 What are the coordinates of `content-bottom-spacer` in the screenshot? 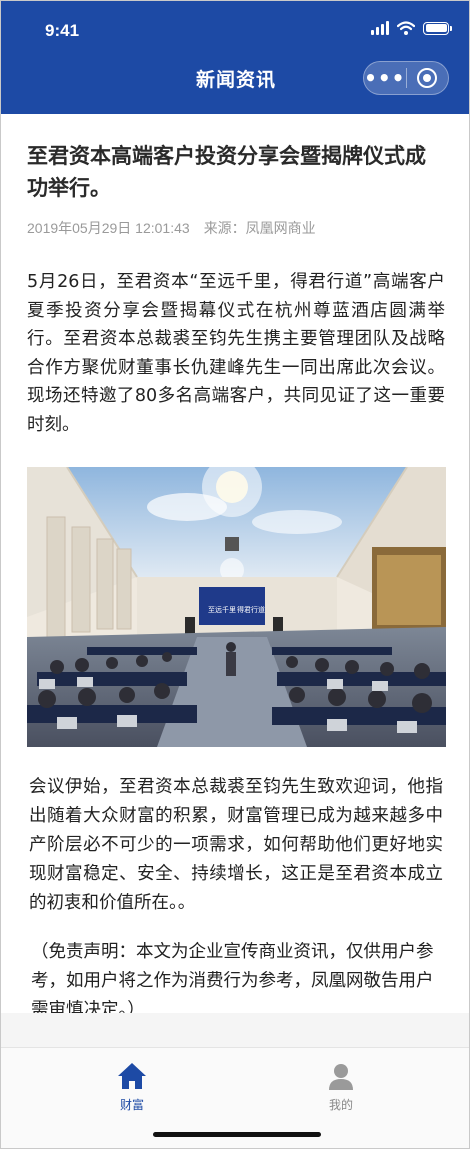 It's located at (235, 1030).